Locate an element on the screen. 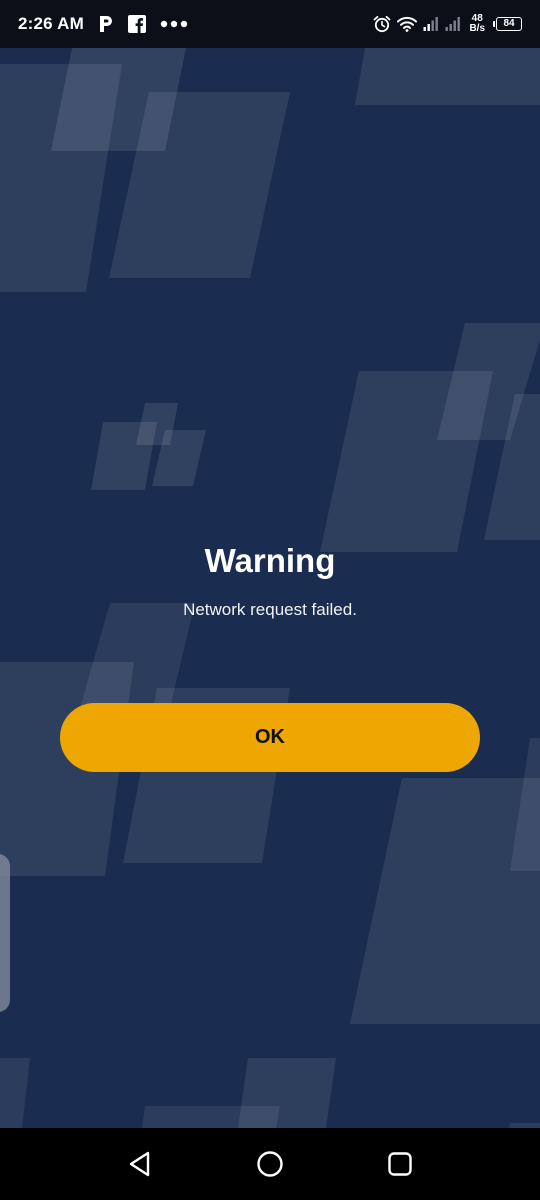  facebook-icon is located at coordinates (136, 24).